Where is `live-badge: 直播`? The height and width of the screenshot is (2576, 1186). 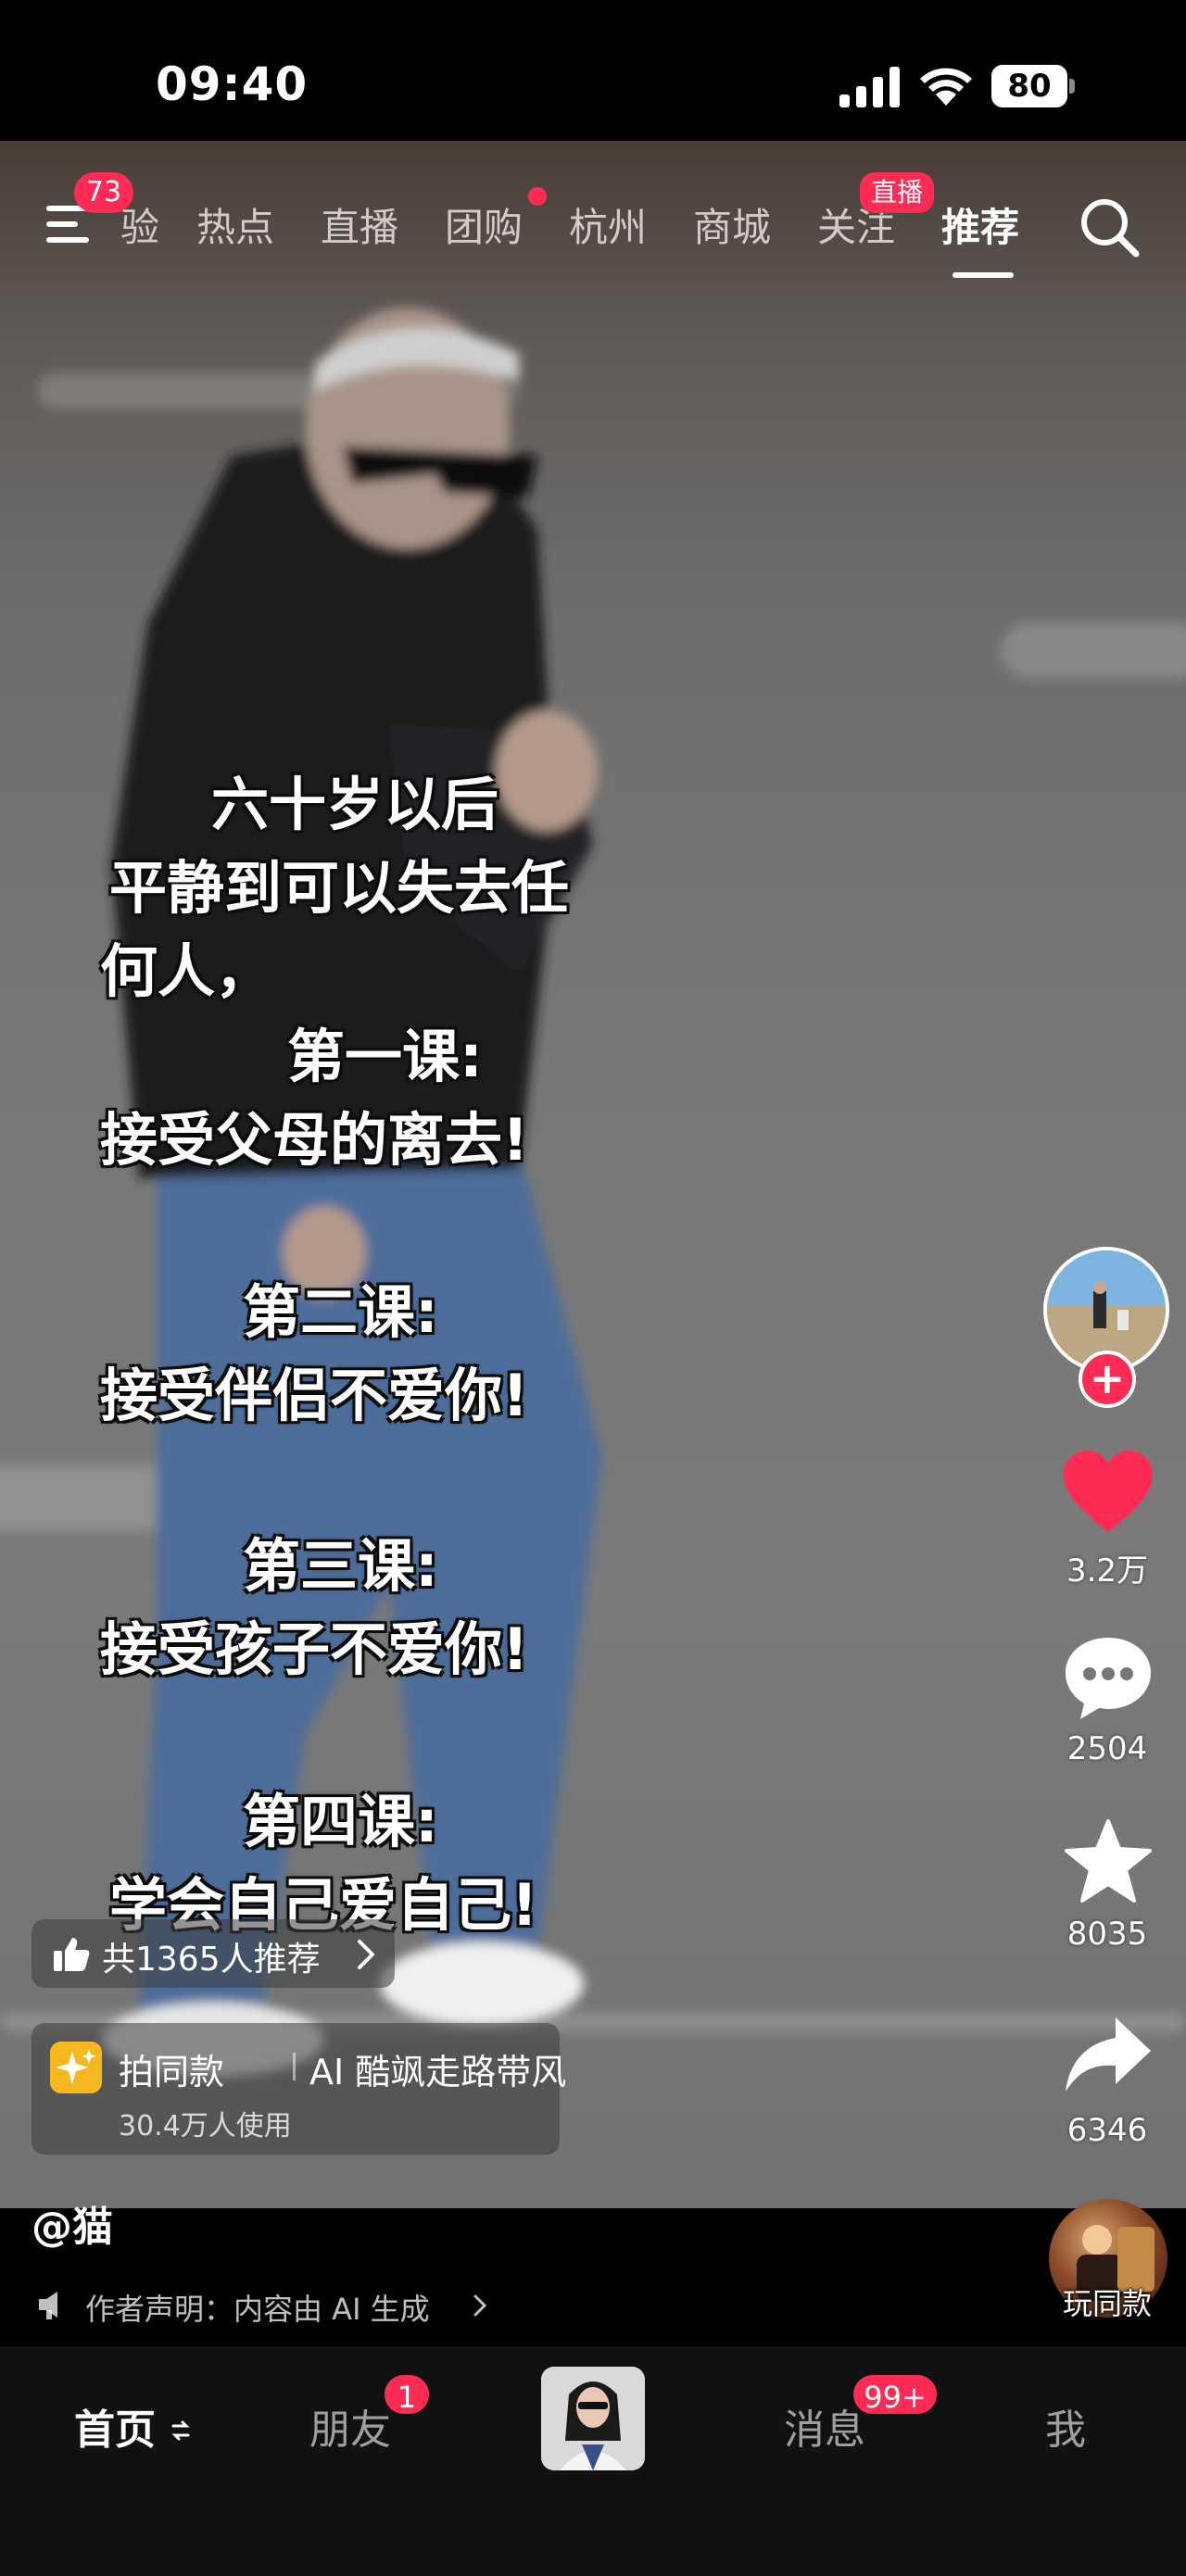 live-badge: 直播 is located at coordinates (897, 192).